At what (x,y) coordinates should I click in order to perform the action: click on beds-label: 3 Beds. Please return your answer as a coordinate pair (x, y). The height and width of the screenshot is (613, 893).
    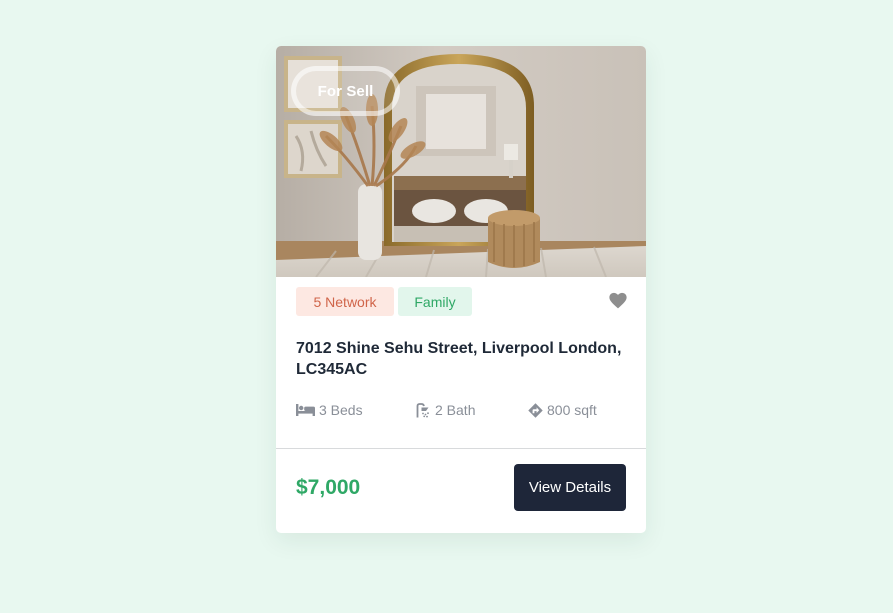
    Looking at the image, I should click on (341, 410).